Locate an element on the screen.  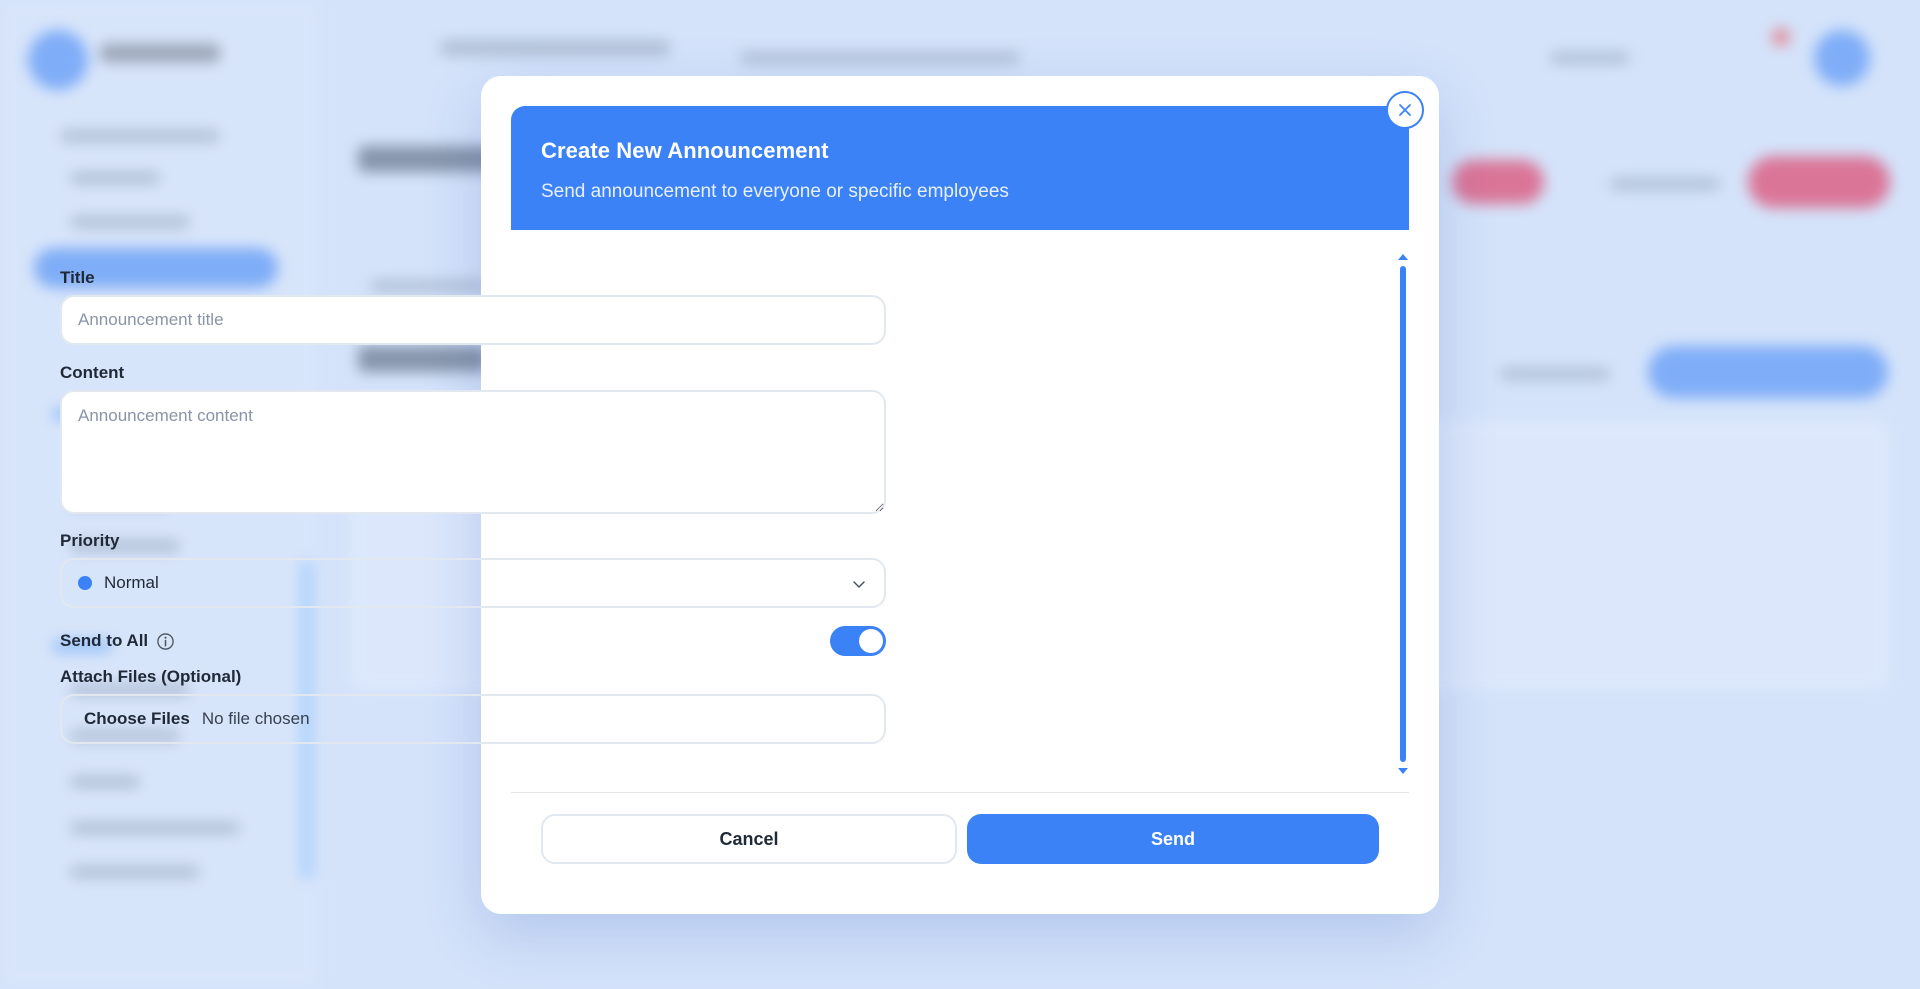
modal-title: Create New Announcement is located at coordinates (685, 150).